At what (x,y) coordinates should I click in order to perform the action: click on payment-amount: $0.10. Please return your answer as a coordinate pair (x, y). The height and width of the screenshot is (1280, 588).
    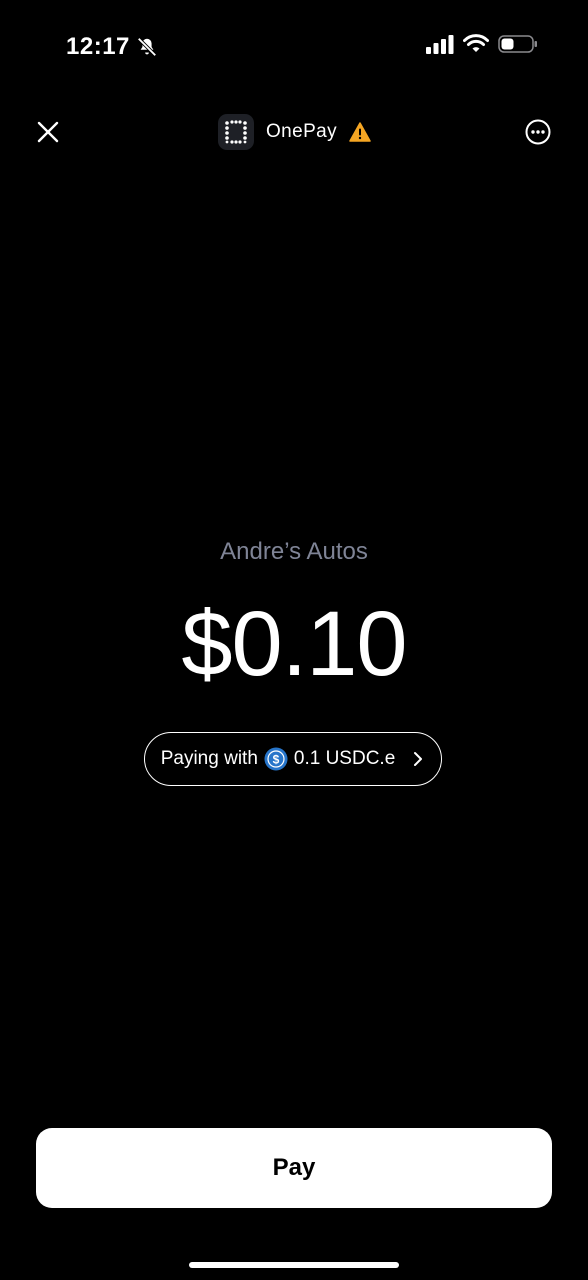
    Looking at the image, I should click on (294, 644).